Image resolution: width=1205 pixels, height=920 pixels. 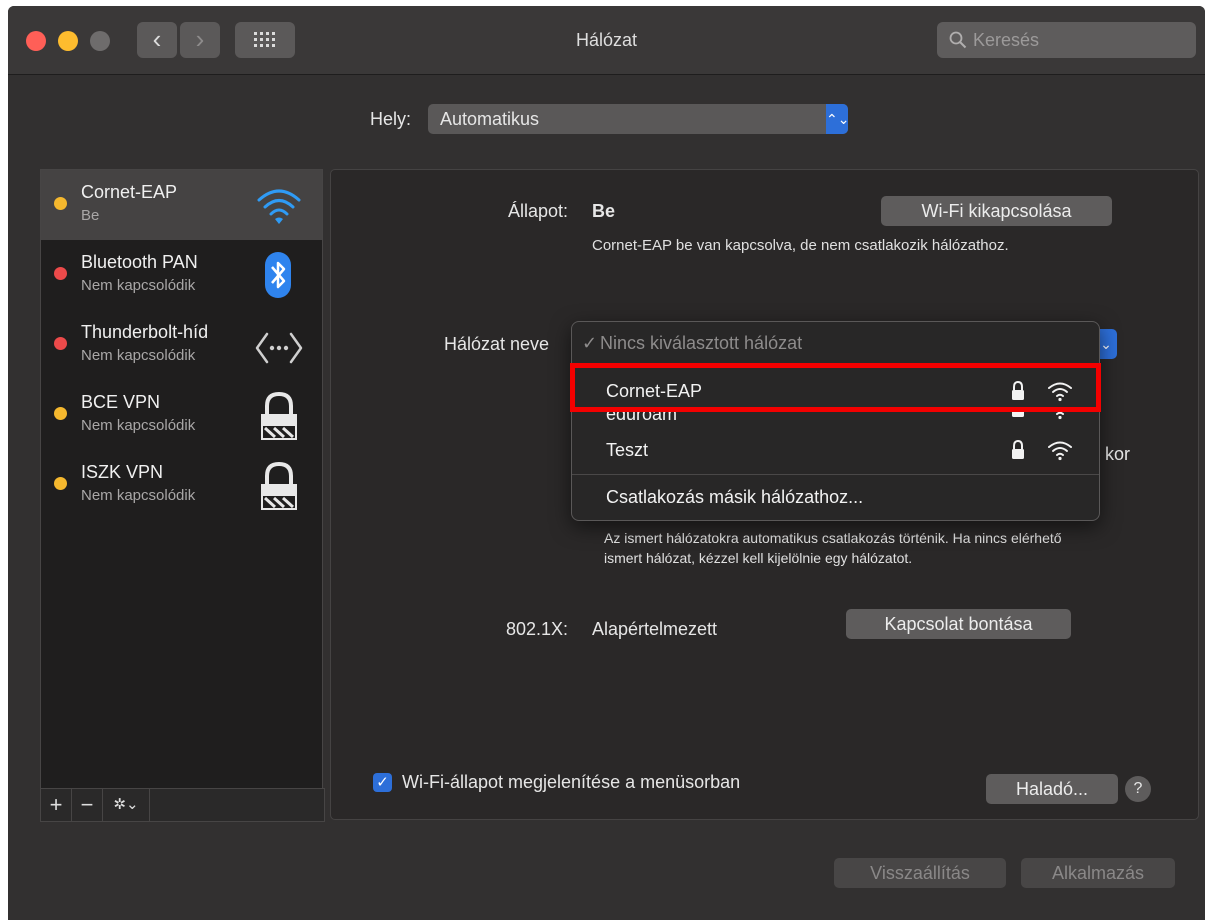 I want to click on truncated-label-tail: kor, so click(x=1118, y=454).